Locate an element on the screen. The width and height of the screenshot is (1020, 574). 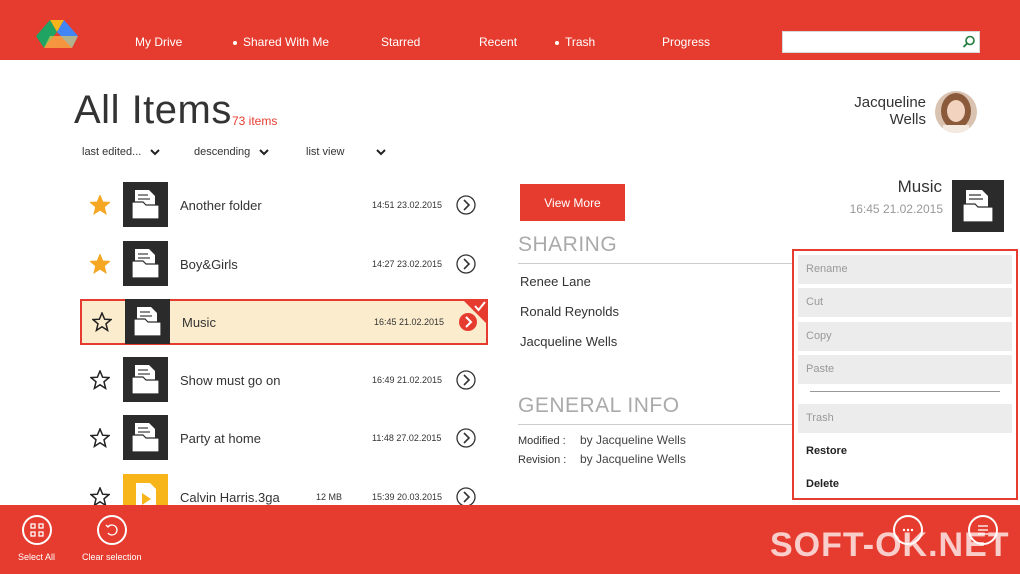
menu-item-rename: Rename is located at coordinates (905, 269).